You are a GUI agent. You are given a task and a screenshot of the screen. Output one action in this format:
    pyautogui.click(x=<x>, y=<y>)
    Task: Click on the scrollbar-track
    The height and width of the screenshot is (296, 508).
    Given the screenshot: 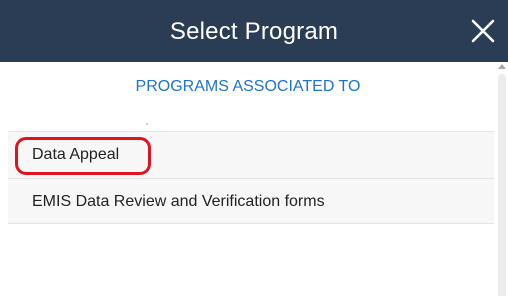 What is the action you would take?
    pyautogui.click(x=502, y=185)
    